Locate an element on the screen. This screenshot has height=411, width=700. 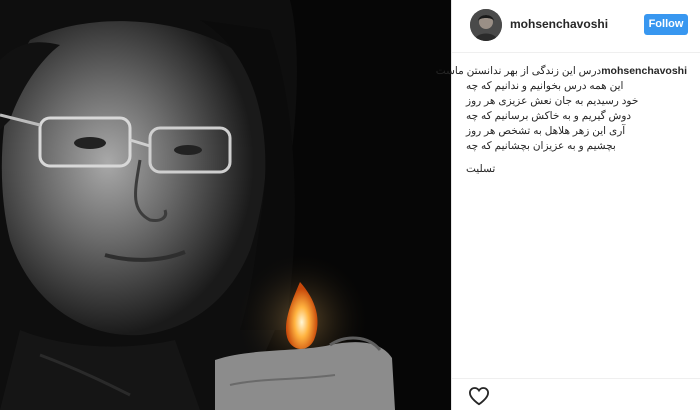
caption-line: دوش گیریم و به خاکش برسانیم که چه is located at coordinates (549, 116).